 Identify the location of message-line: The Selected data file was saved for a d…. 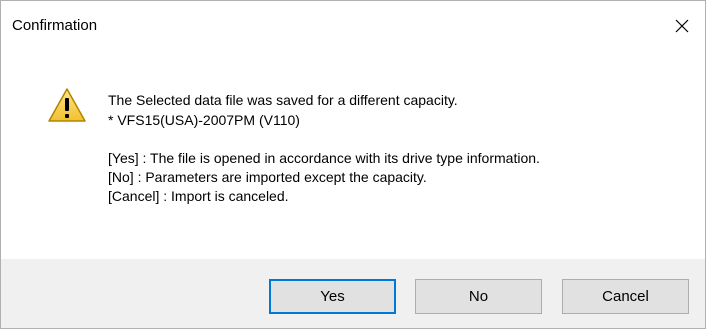
(283, 100).